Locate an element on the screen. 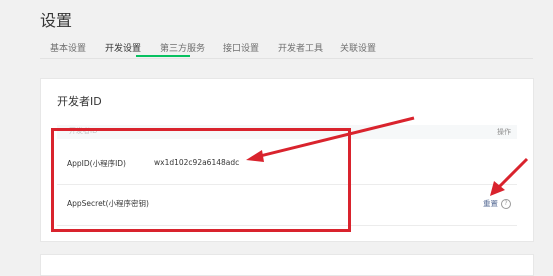 Image resolution: width=553 pixels, height=276 pixels. annotation-arrows is located at coordinates (387, 156).